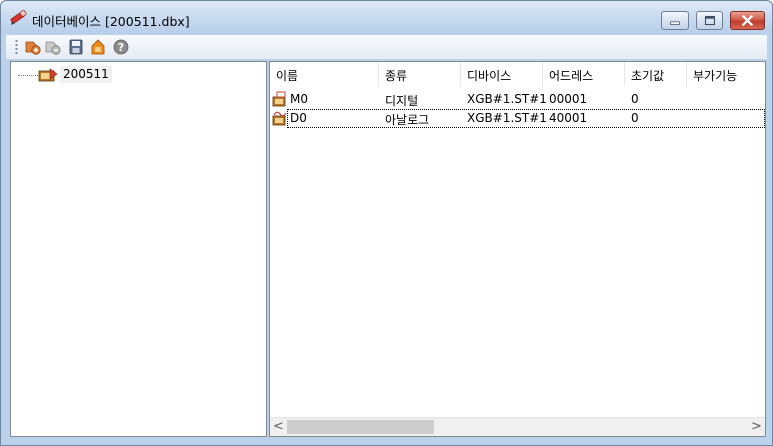 The width and height of the screenshot is (773, 446). I want to click on minimize-icon, so click(675, 23).